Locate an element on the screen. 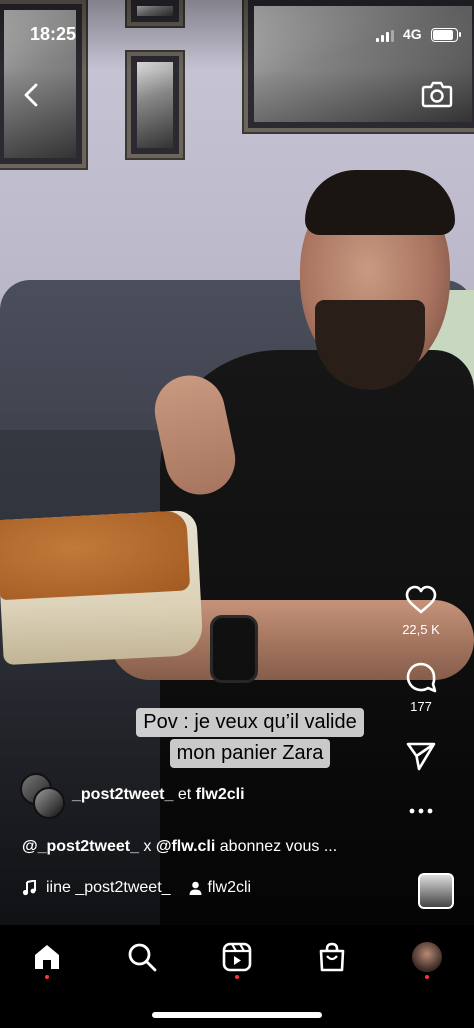 Image resolution: width=474 pixels, height=1028 pixels. mention-1: @_post2tweet_ is located at coordinates (80, 846).